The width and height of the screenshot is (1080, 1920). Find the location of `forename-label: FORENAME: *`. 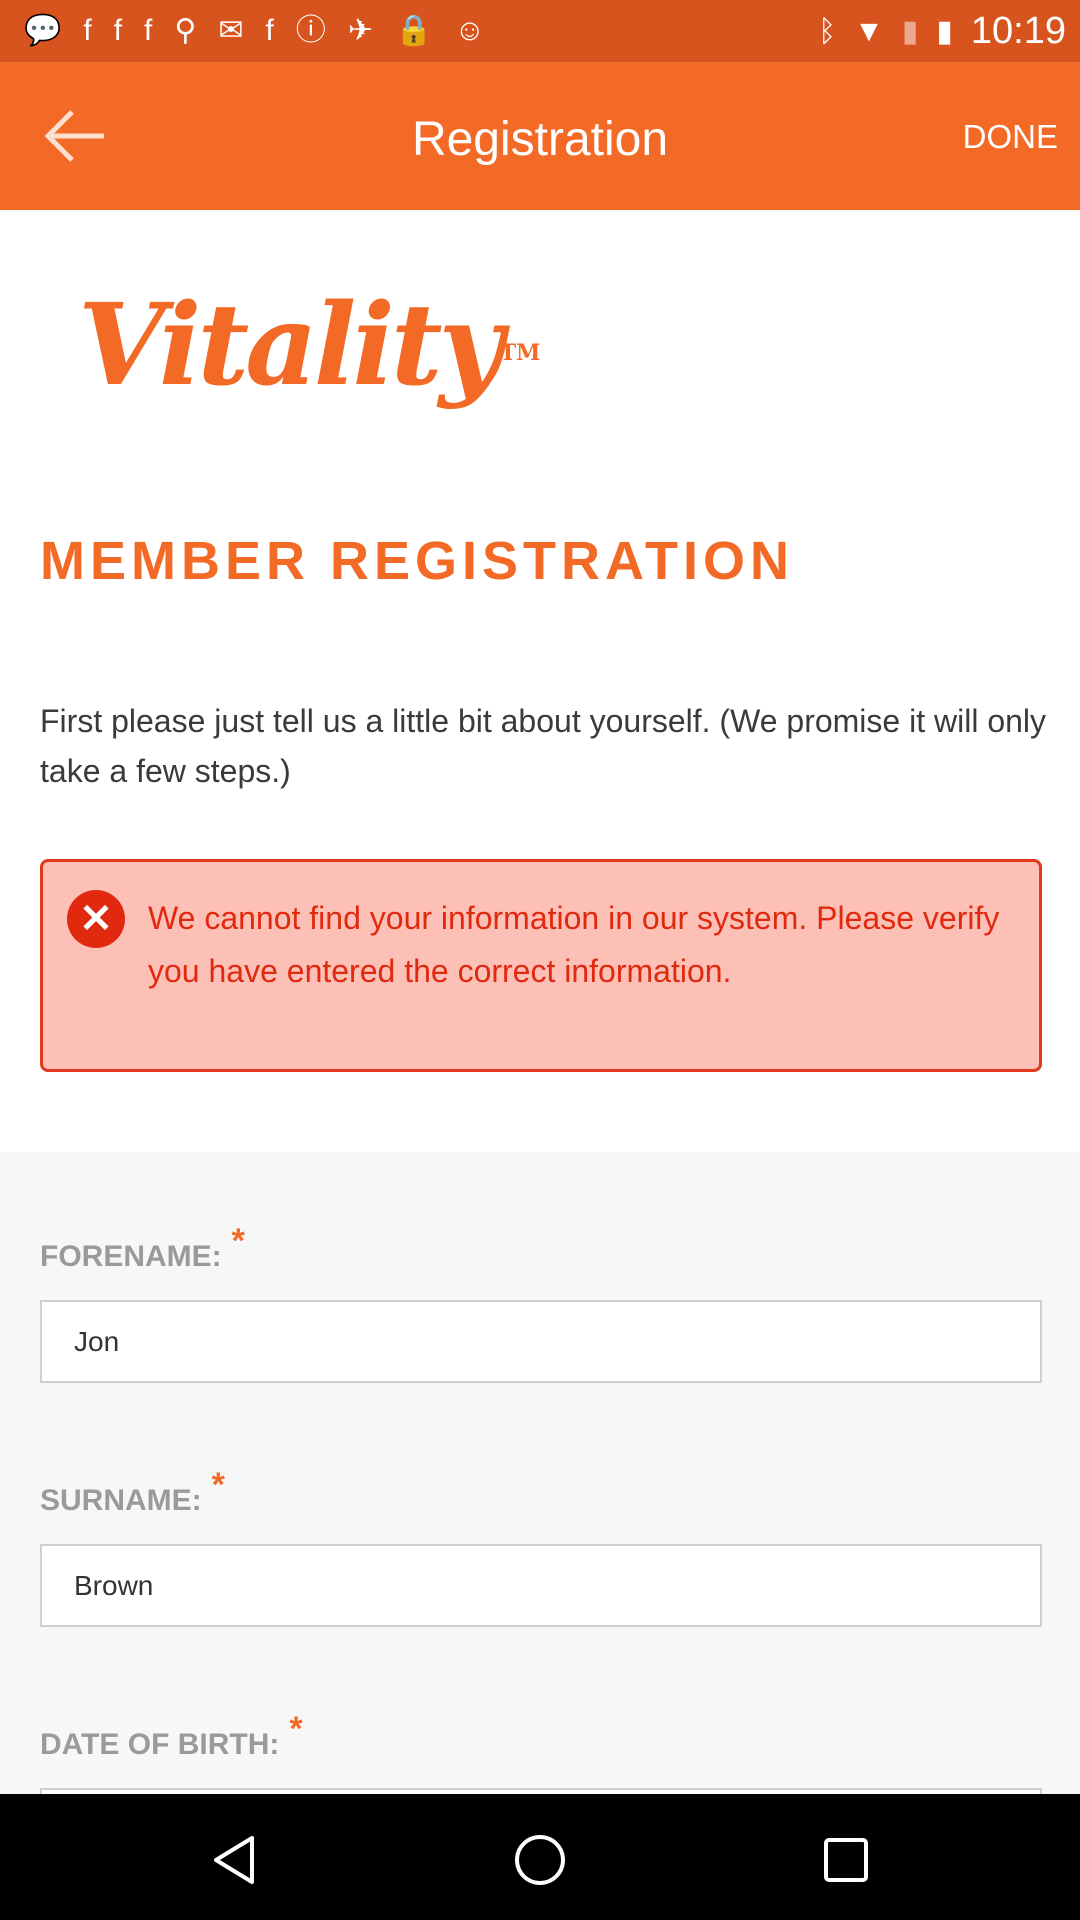

forename-label: FORENAME: * is located at coordinates (142, 1248).